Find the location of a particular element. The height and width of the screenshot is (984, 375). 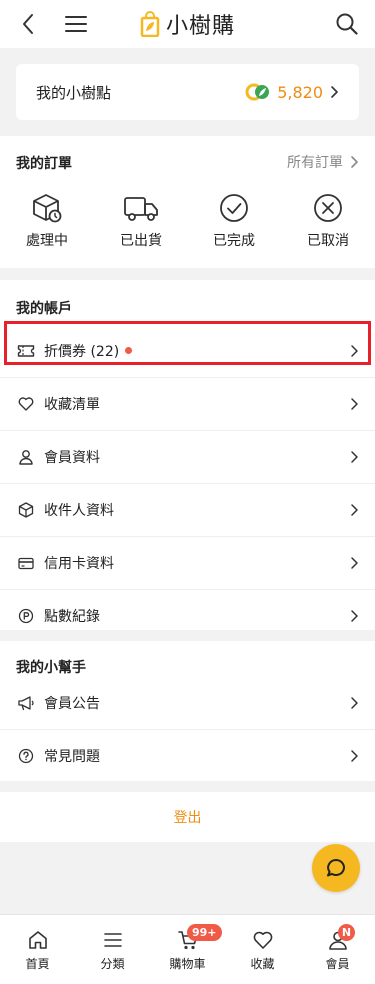

points-card: 我的小樹點 5,820 is located at coordinates (187, 92).